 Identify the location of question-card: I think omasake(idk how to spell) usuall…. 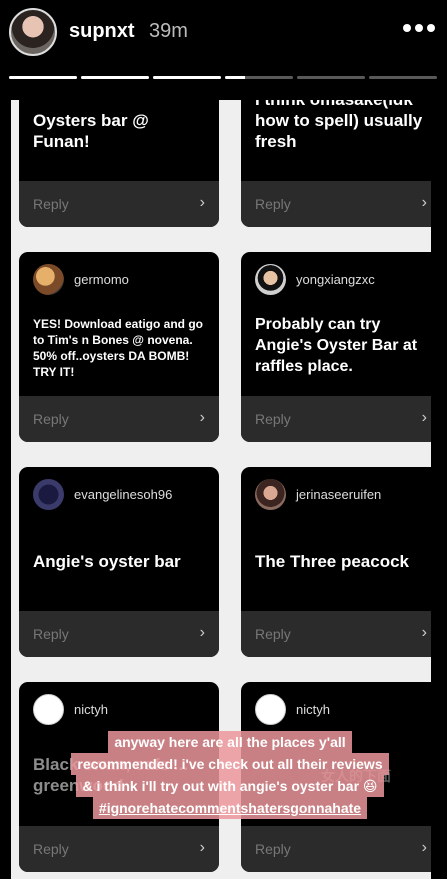
(336, 163).